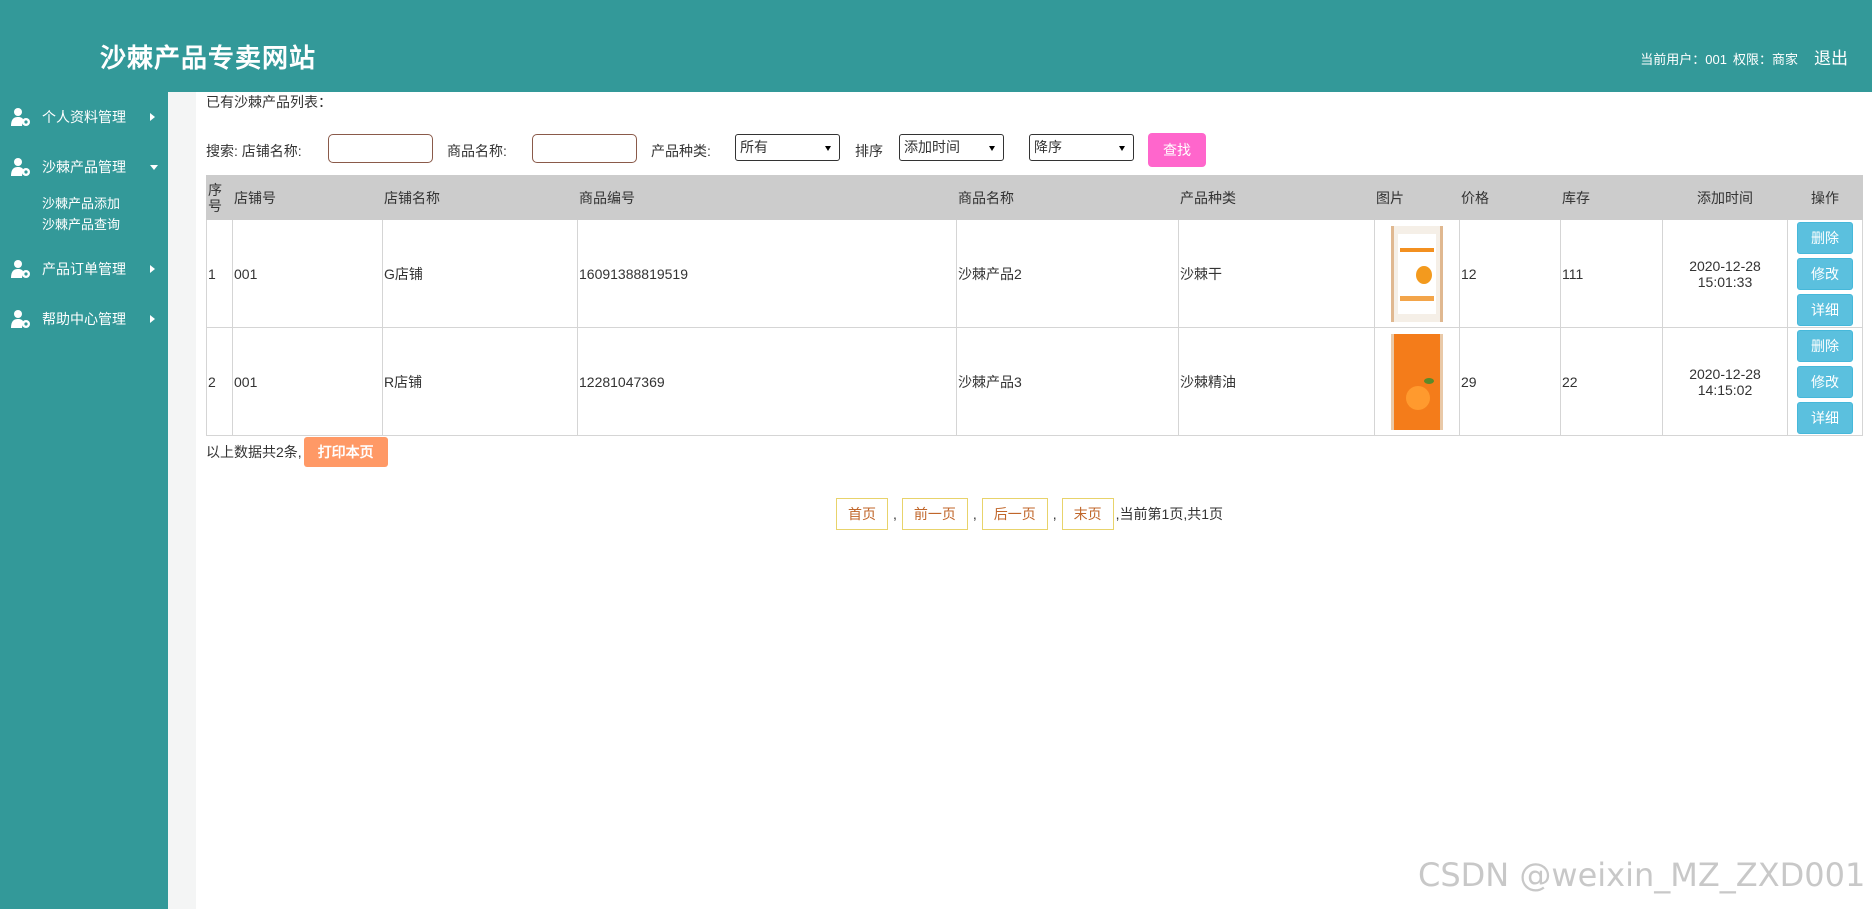 The height and width of the screenshot is (909, 1872). What do you see at coordinates (1725, 389) in the screenshot?
I see `added-clock: 14:15:02` at bounding box center [1725, 389].